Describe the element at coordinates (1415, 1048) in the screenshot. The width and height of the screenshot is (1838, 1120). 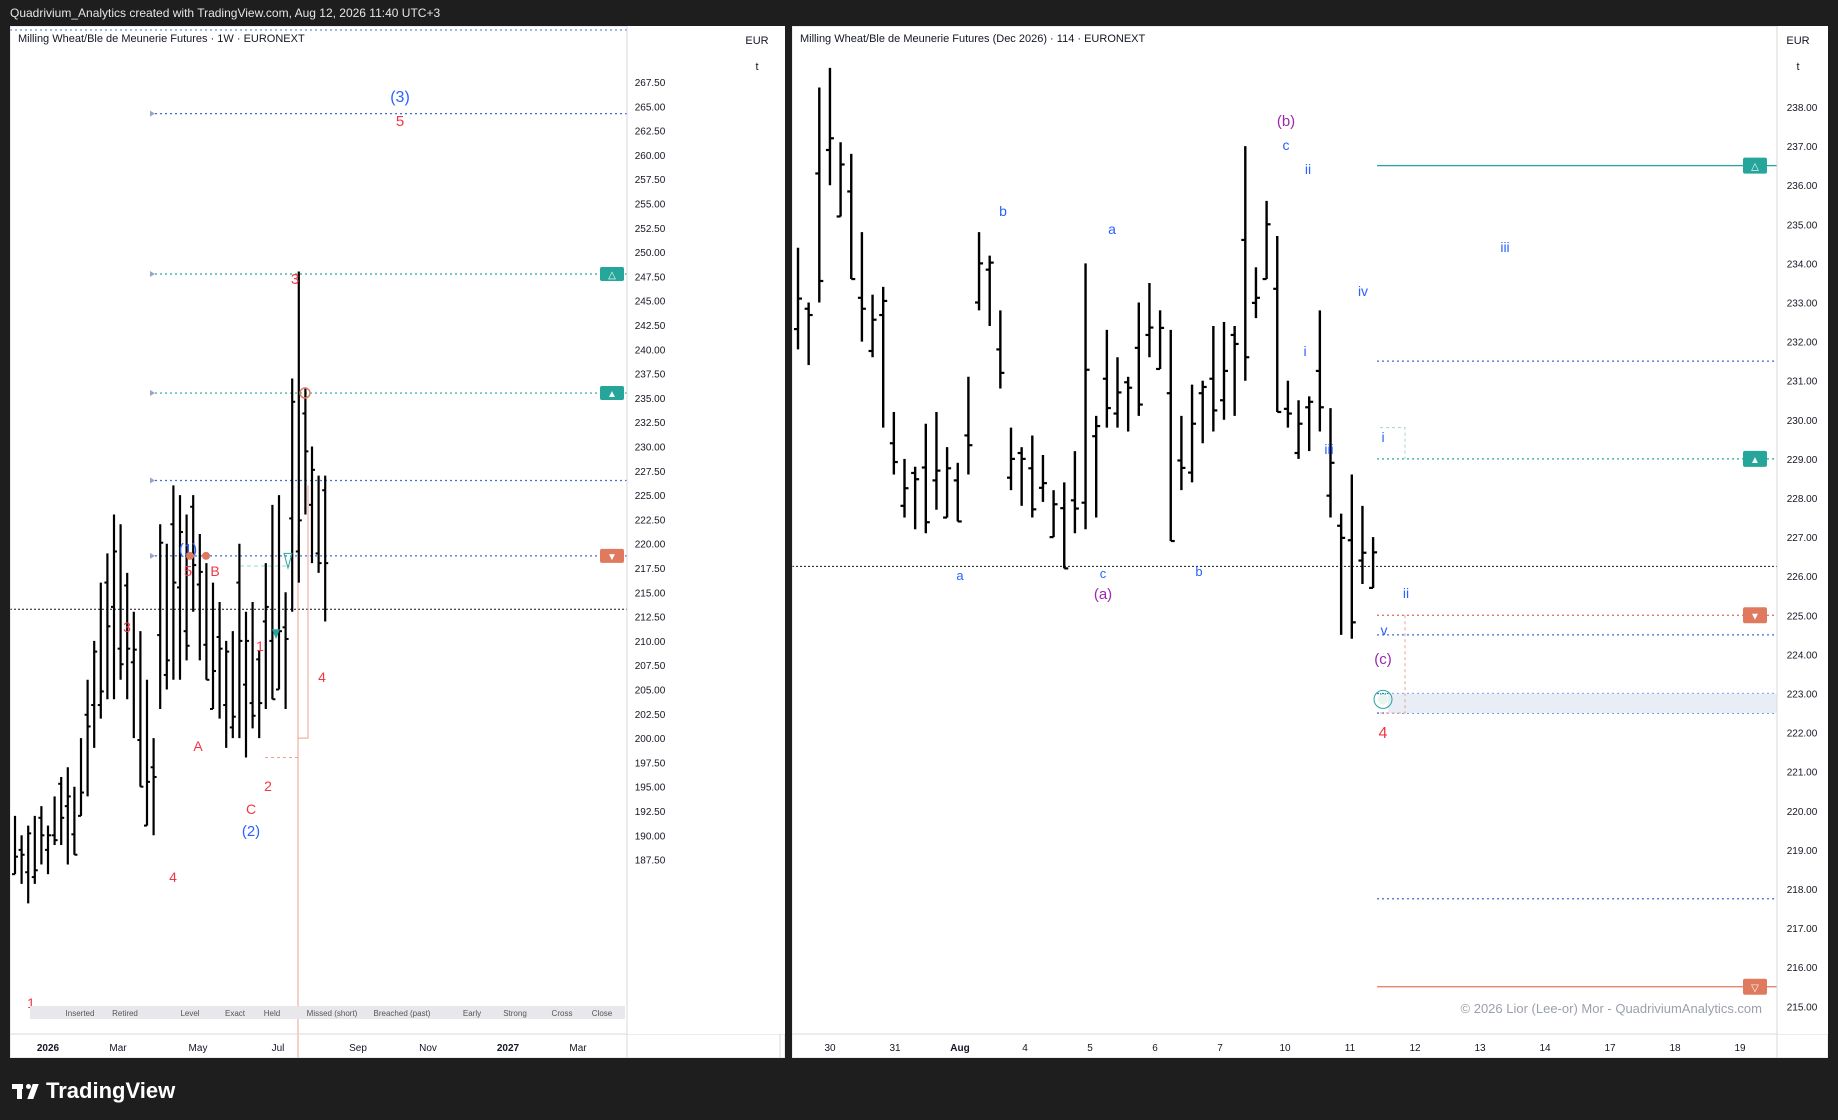
I see `right-x-tick: 12` at that location.